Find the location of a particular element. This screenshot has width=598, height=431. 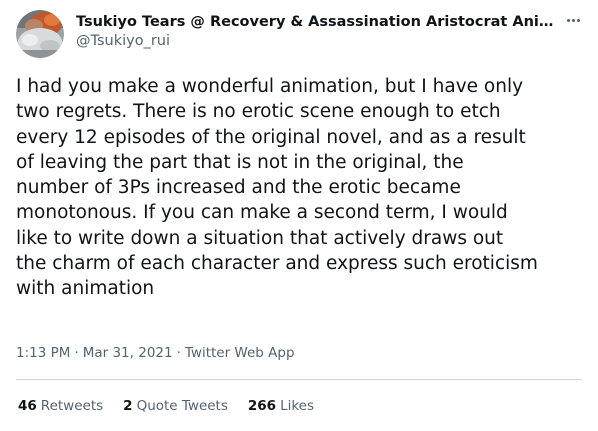

retweets-label: Retweets is located at coordinates (72, 406).